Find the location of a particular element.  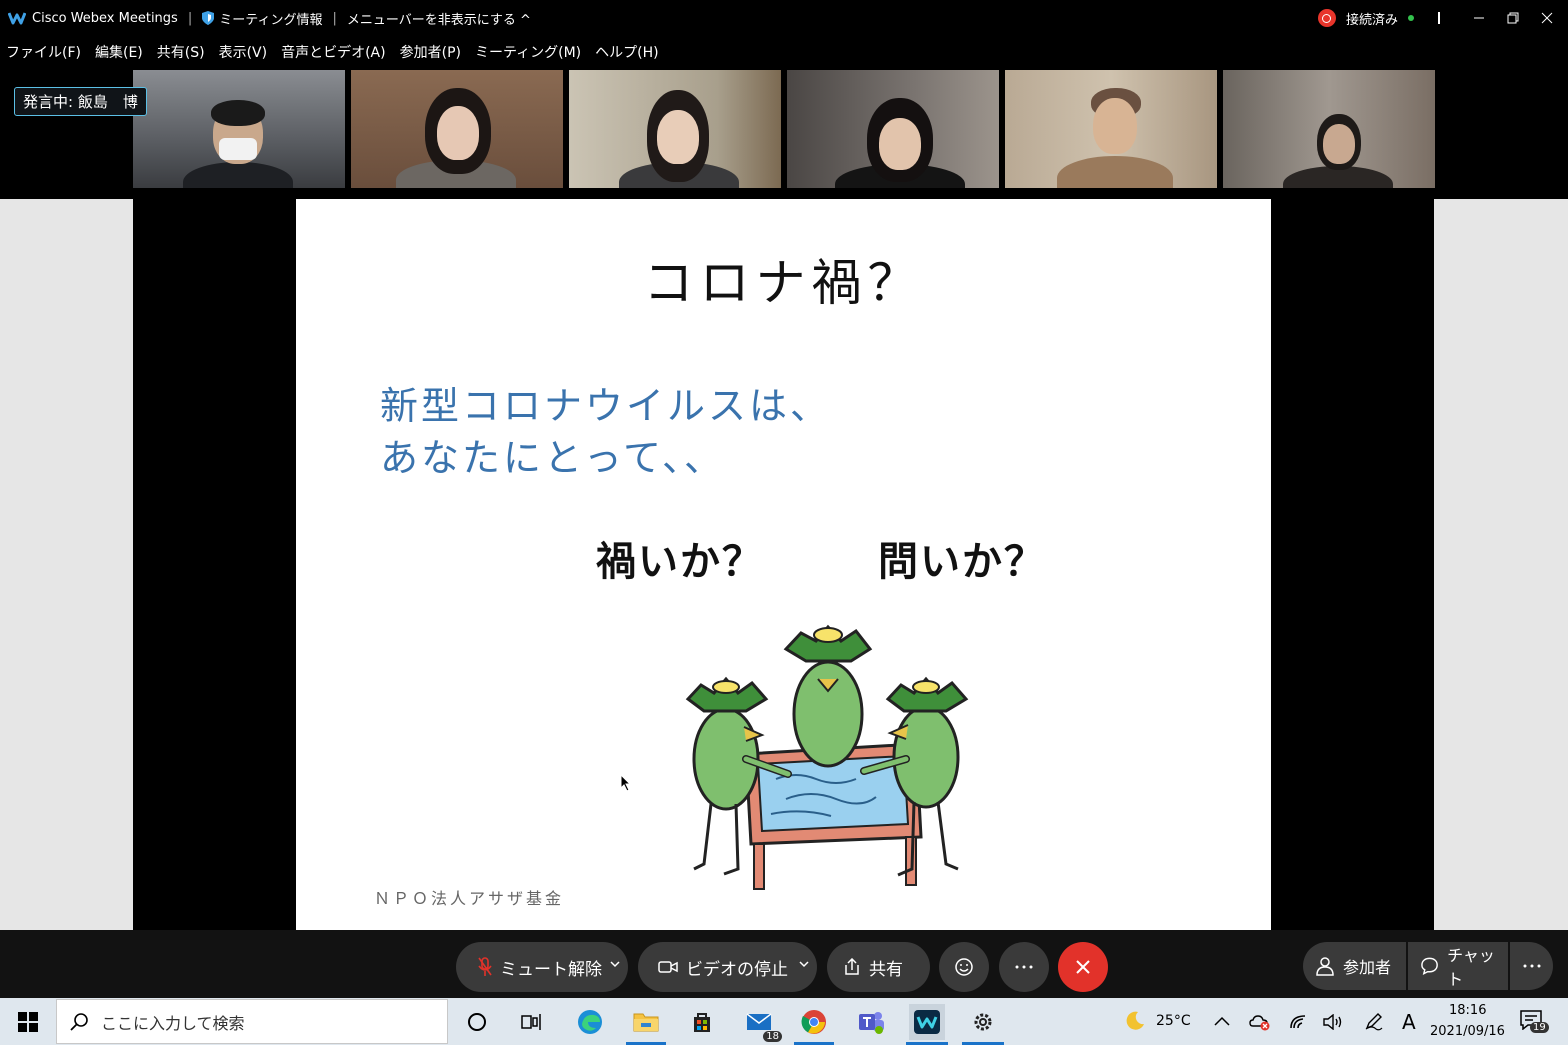

start-button is located at coordinates (28, 1022).